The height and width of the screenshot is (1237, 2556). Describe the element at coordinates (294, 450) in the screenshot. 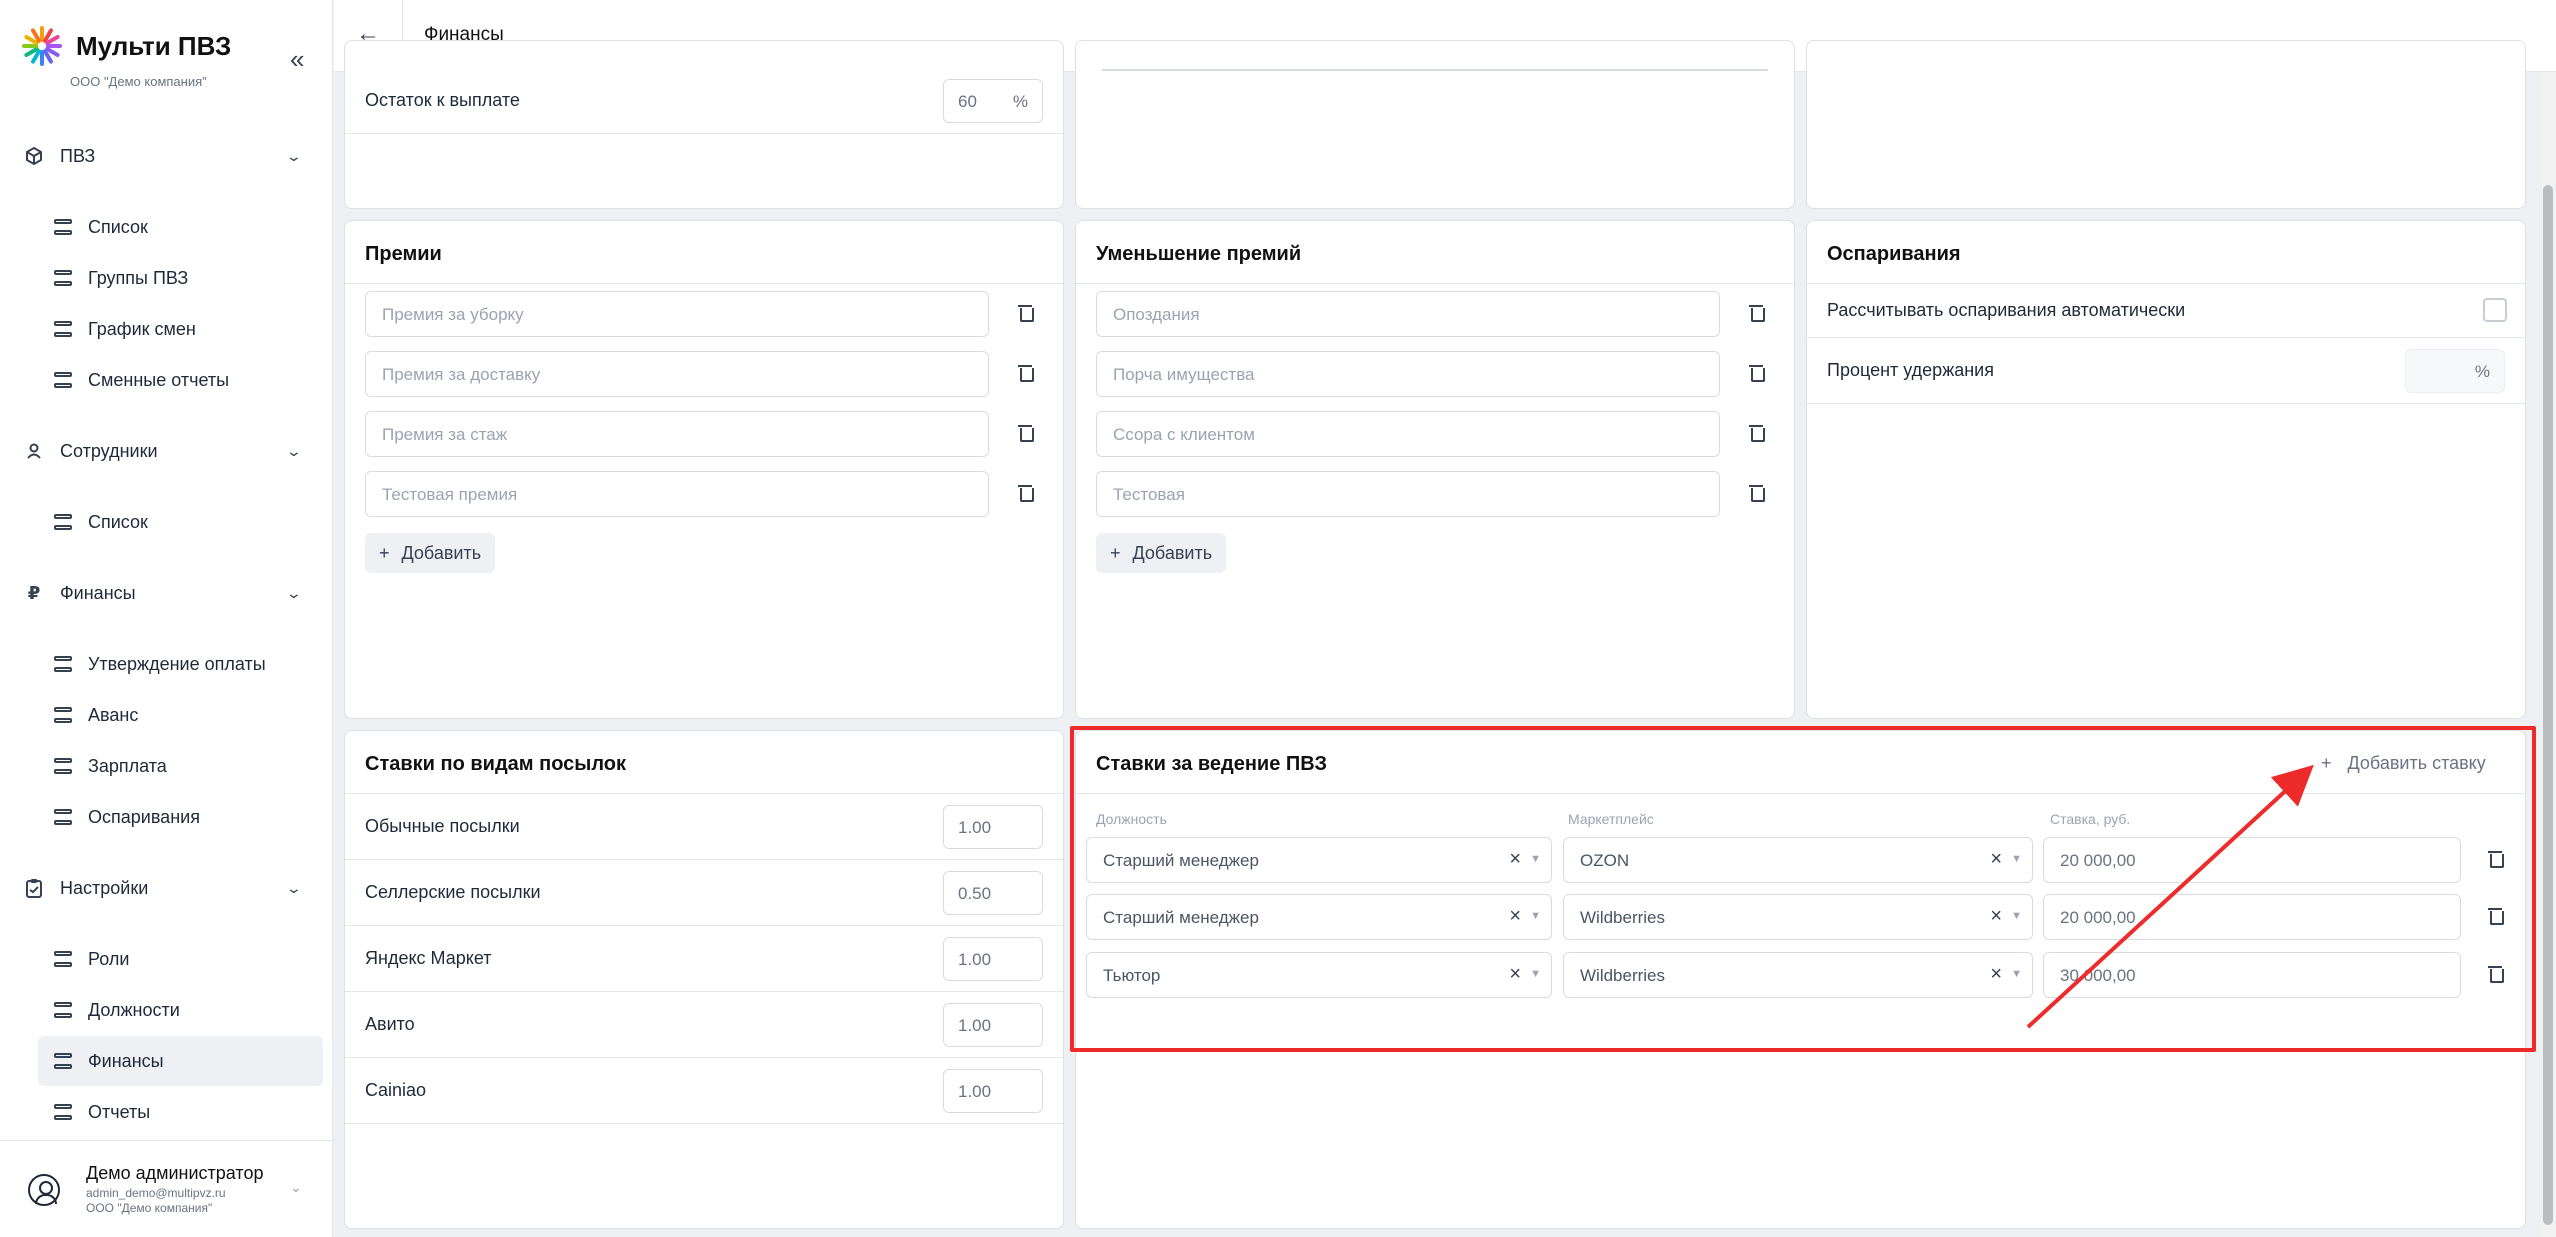

I see `chevron-down-icon: ⌄` at that location.